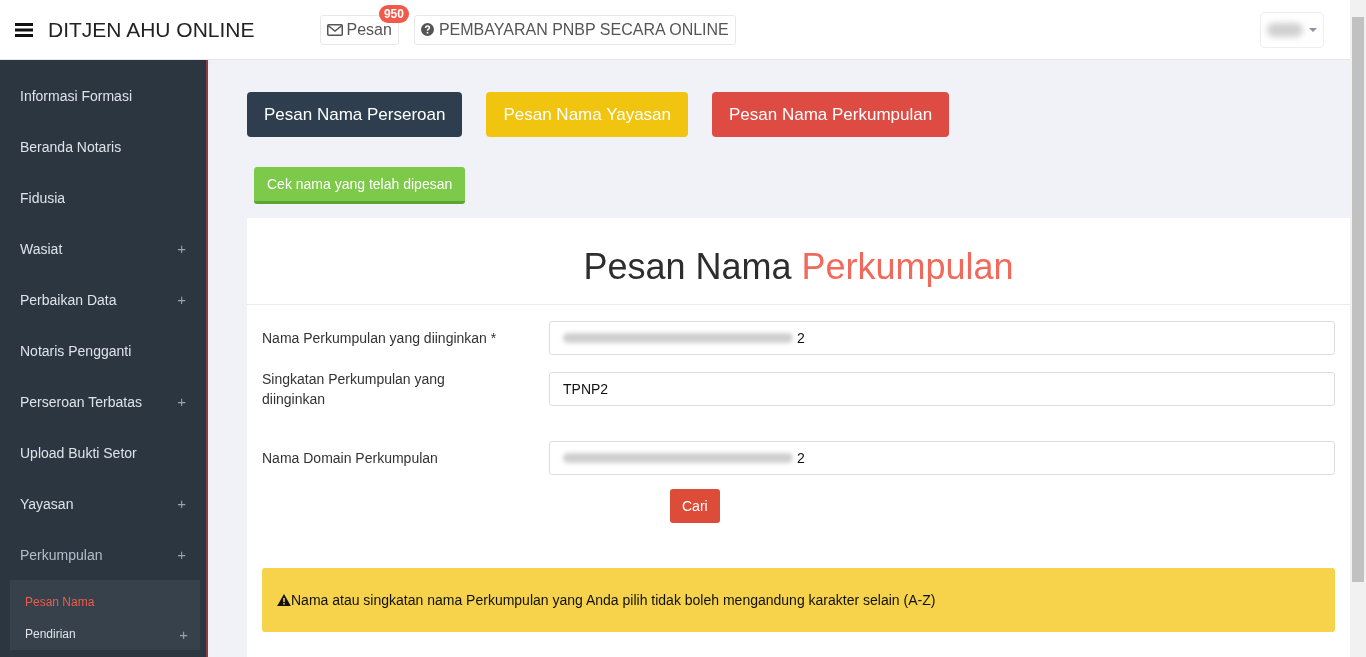 The height and width of the screenshot is (657, 1366). What do you see at coordinates (355, 114) in the screenshot?
I see `order-name-button: Pesan Nama Perseroan` at bounding box center [355, 114].